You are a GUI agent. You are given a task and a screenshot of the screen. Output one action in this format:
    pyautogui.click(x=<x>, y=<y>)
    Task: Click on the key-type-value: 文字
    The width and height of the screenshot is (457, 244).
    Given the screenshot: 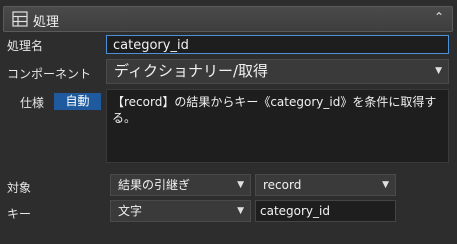 What is the action you would take?
    pyautogui.click(x=130, y=211)
    